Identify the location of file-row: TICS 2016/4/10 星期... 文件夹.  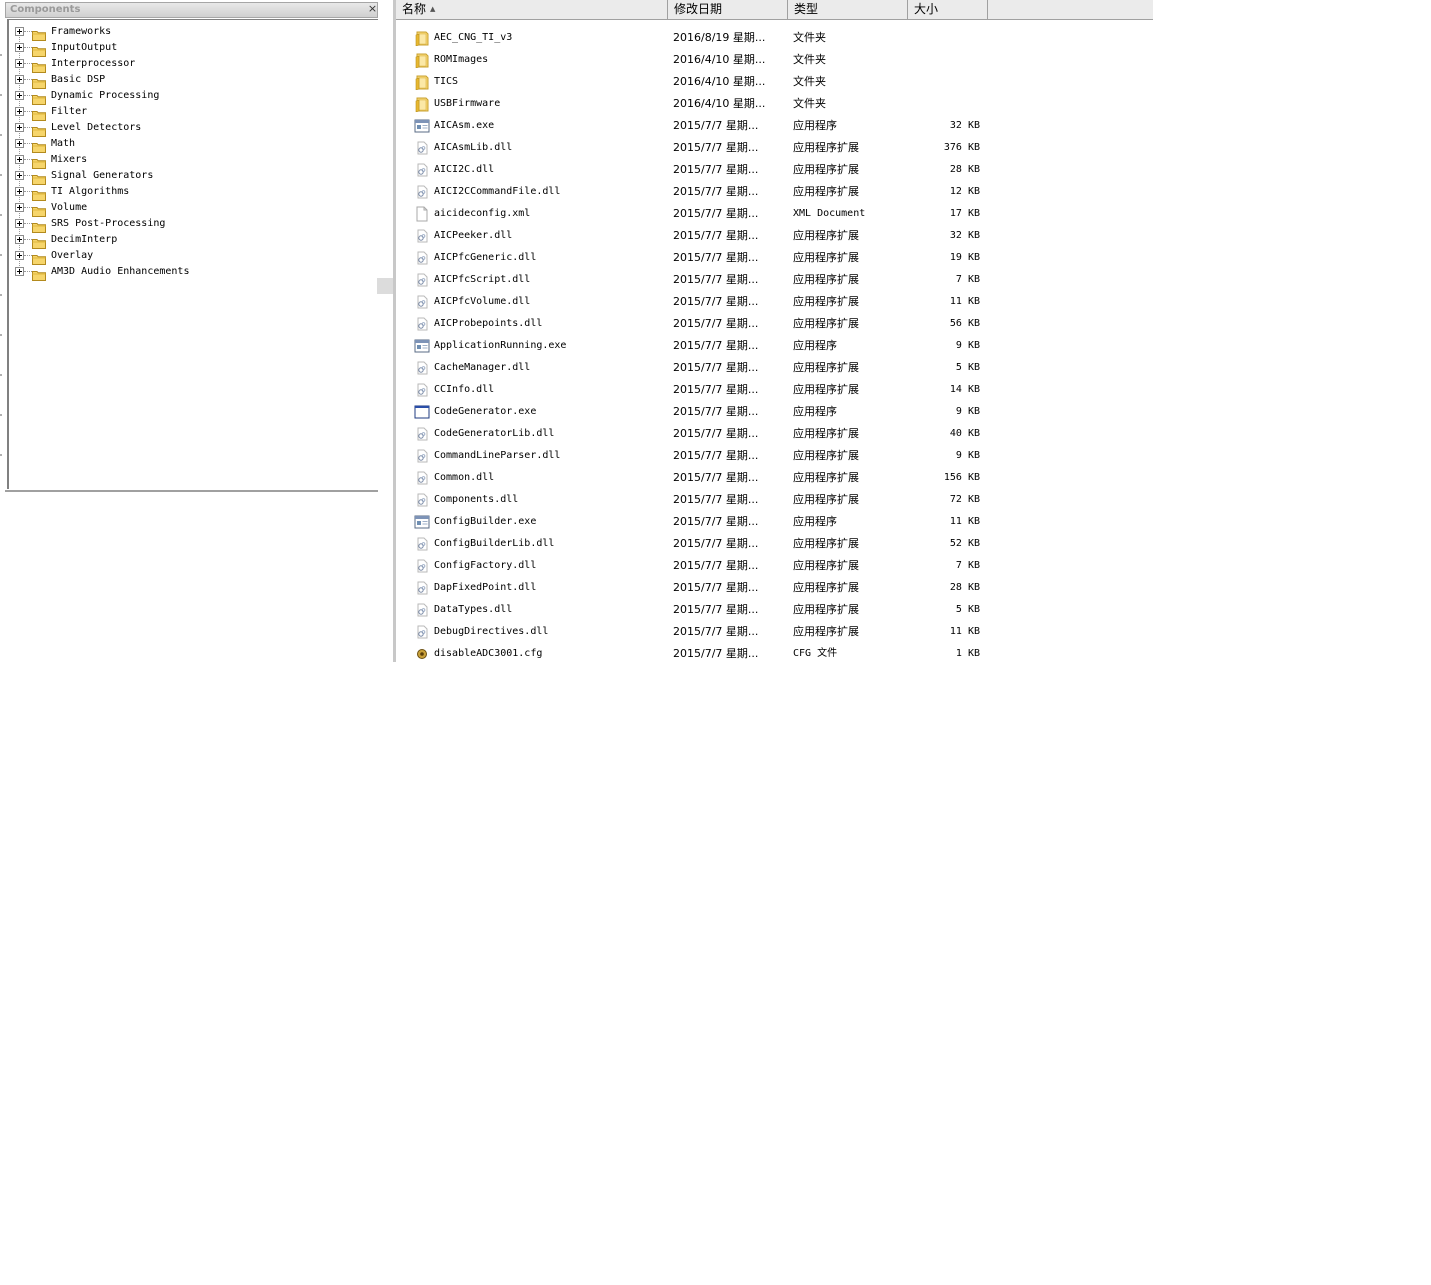
(698, 82).